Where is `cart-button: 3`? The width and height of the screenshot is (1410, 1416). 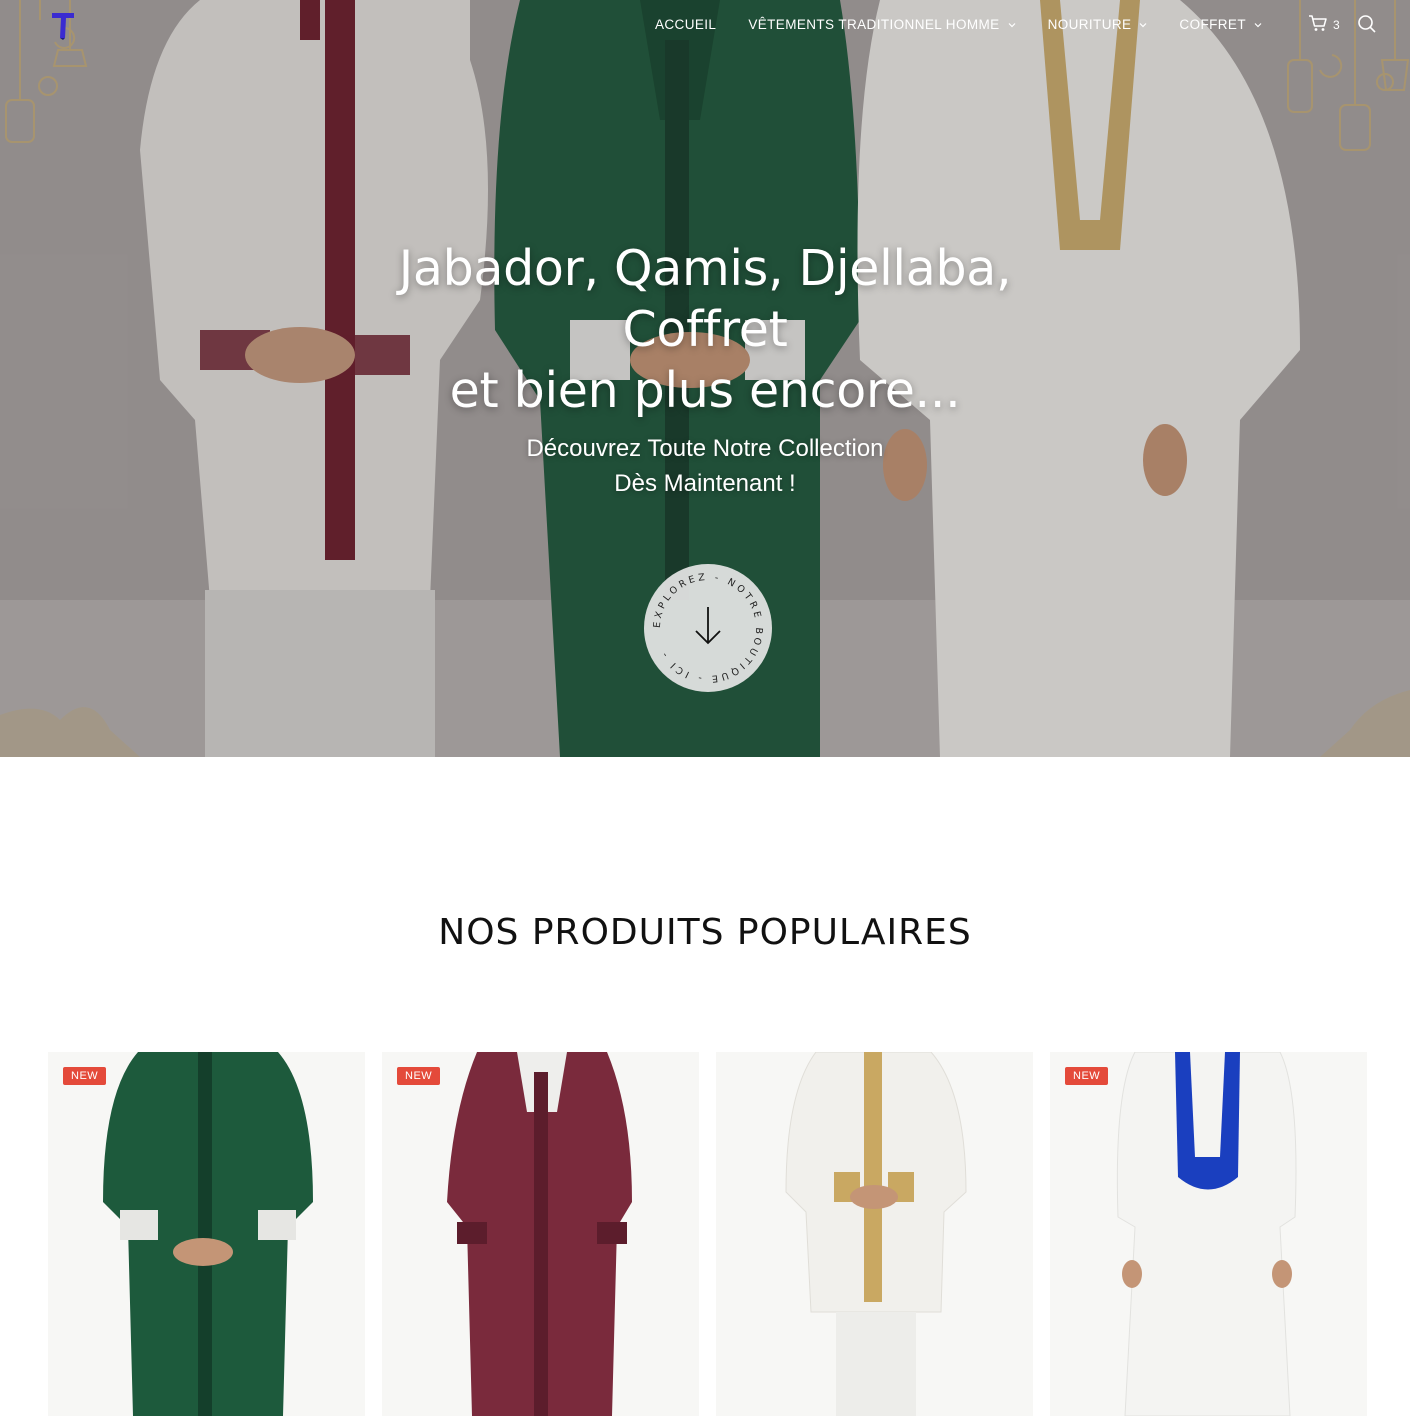
cart-button: 3 is located at coordinates (1324, 23).